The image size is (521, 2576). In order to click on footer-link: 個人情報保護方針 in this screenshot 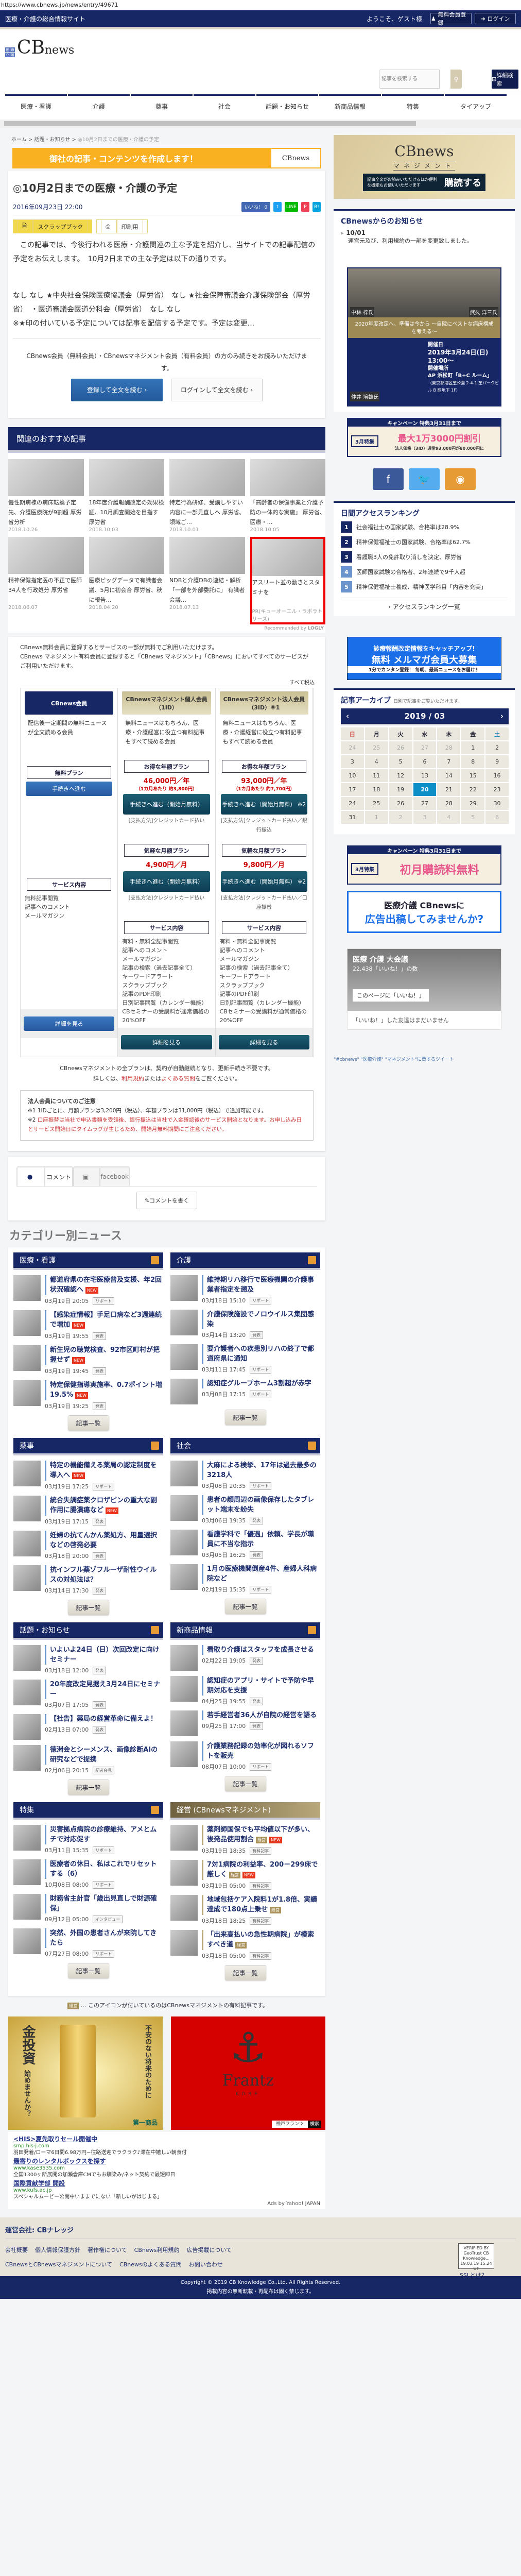, I will do `click(57, 2250)`.